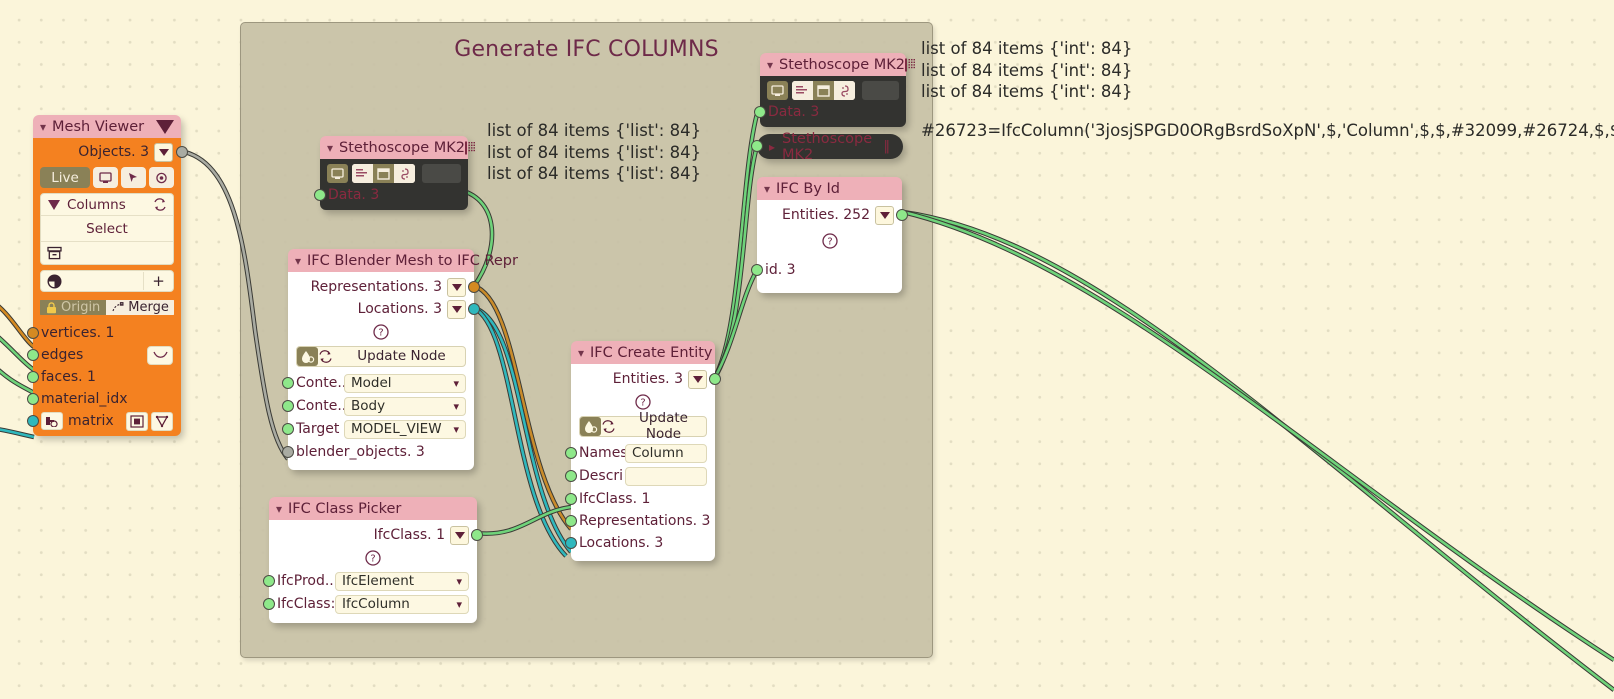 This screenshot has width=1614, height=699. What do you see at coordinates (827, 147) in the screenshot?
I see `node-stethoscope-collapsed: ▸ Stethoscope MK2 ‖` at bounding box center [827, 147].